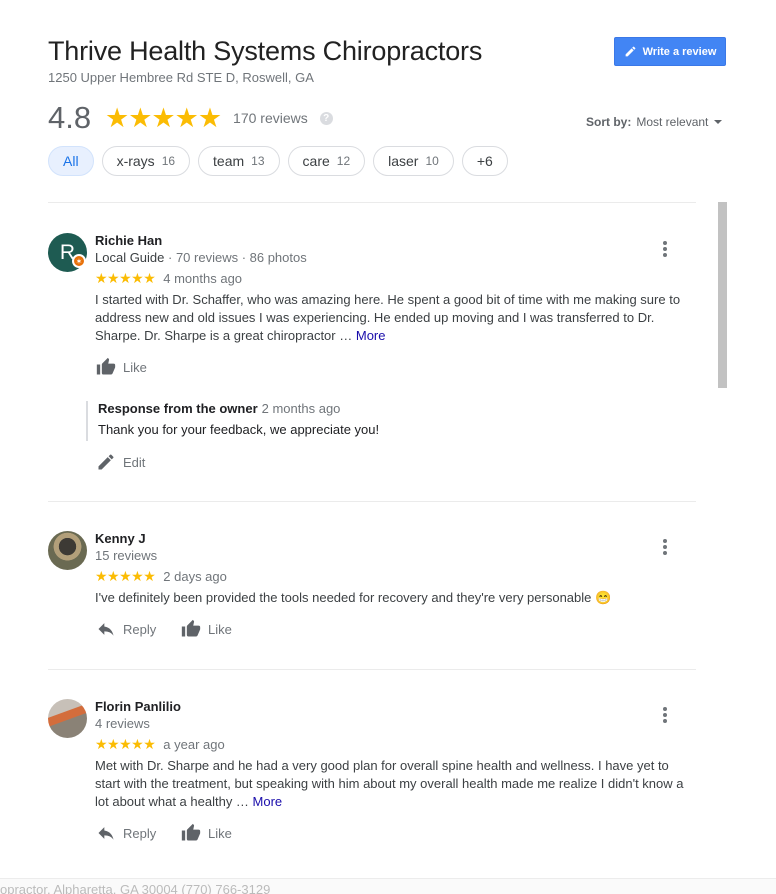  Describe the element at coordinates (229, 161) in the screenshot. I see `chip-label: team` at that location.